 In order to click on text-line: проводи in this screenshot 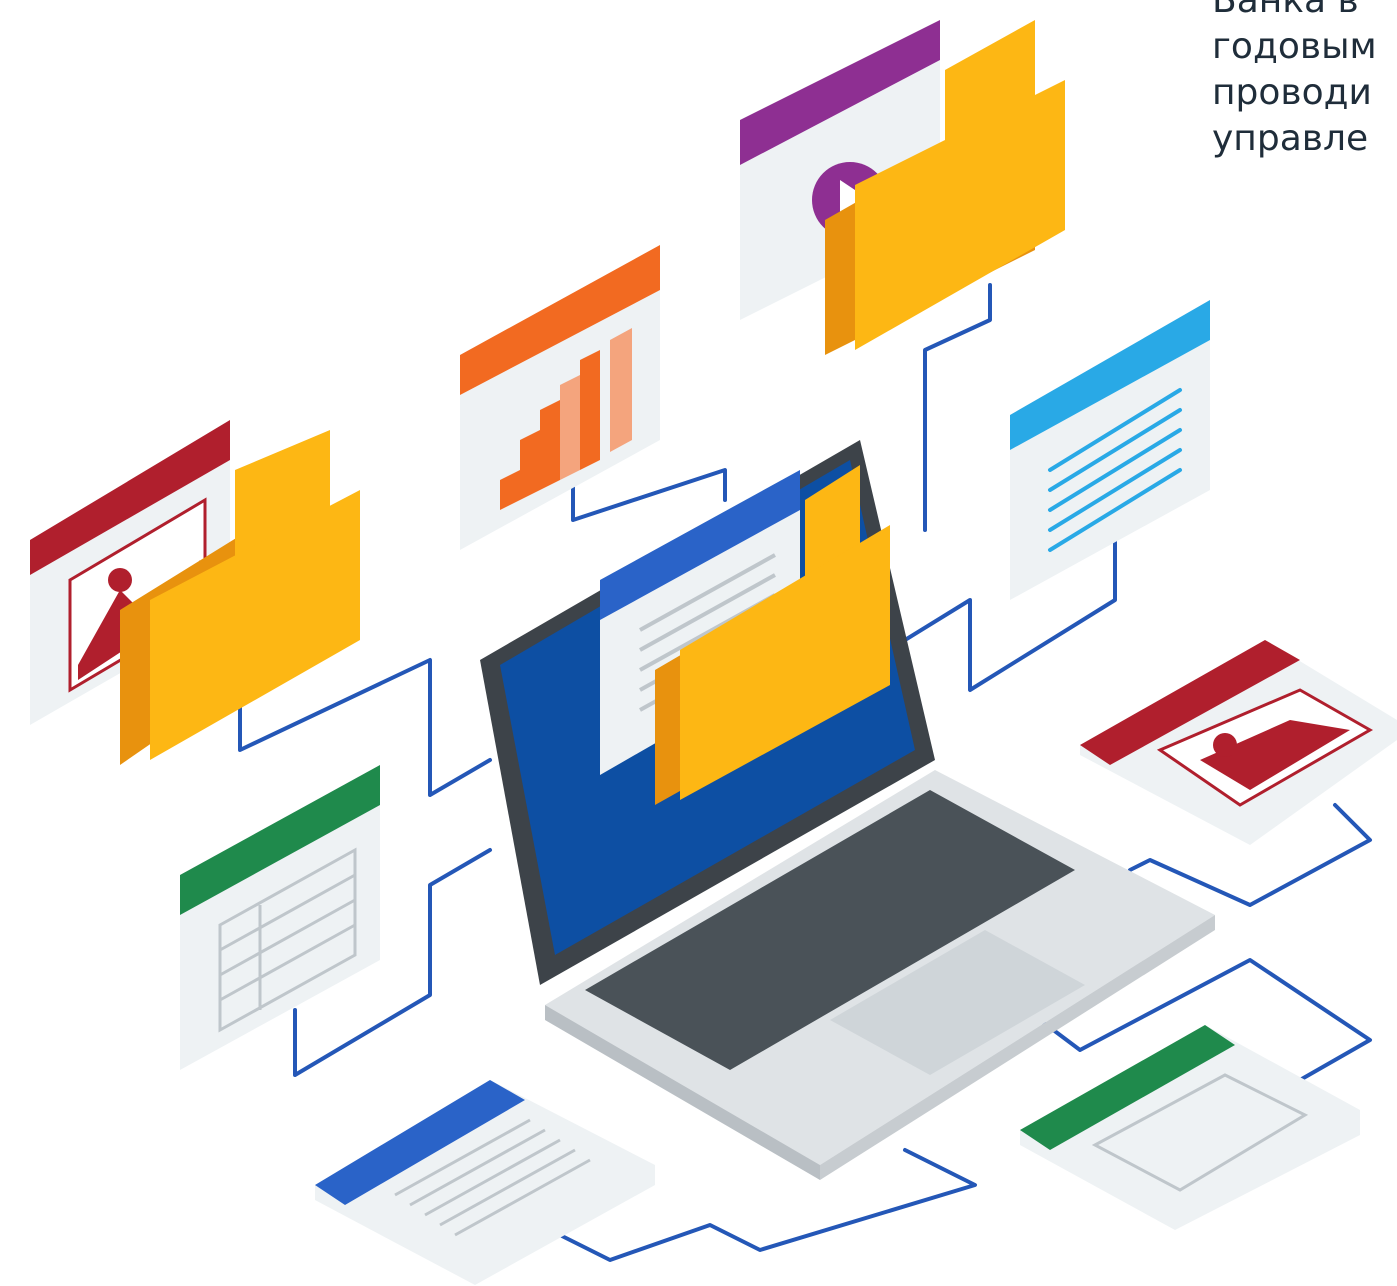, I will do `click(1292, 92)`.